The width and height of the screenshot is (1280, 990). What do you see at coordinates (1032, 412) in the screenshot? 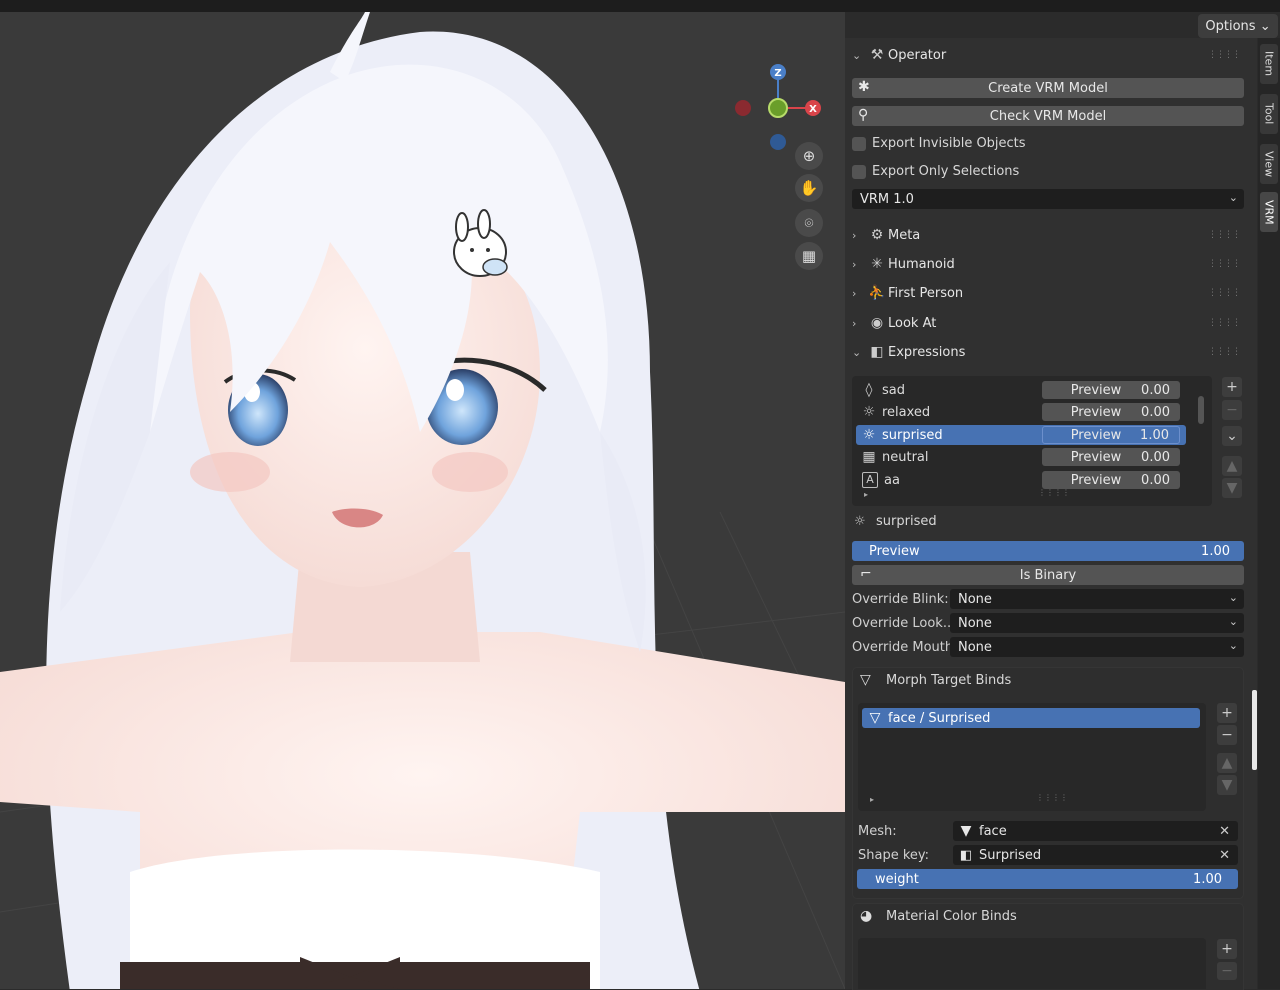
I see `list-item: ☼ relaxed Preview 0.00` at bounding box center [1032, 412].